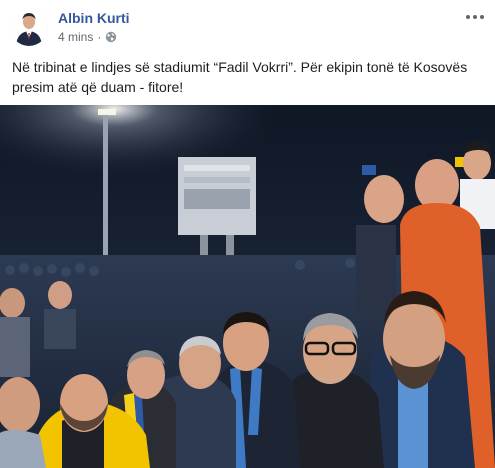 The image size is (495, 468). What do you see at coordinates (94, 18) in the screenshot?
I see `author-name-link: Albin Kurti` at bounding box center [94, 18].